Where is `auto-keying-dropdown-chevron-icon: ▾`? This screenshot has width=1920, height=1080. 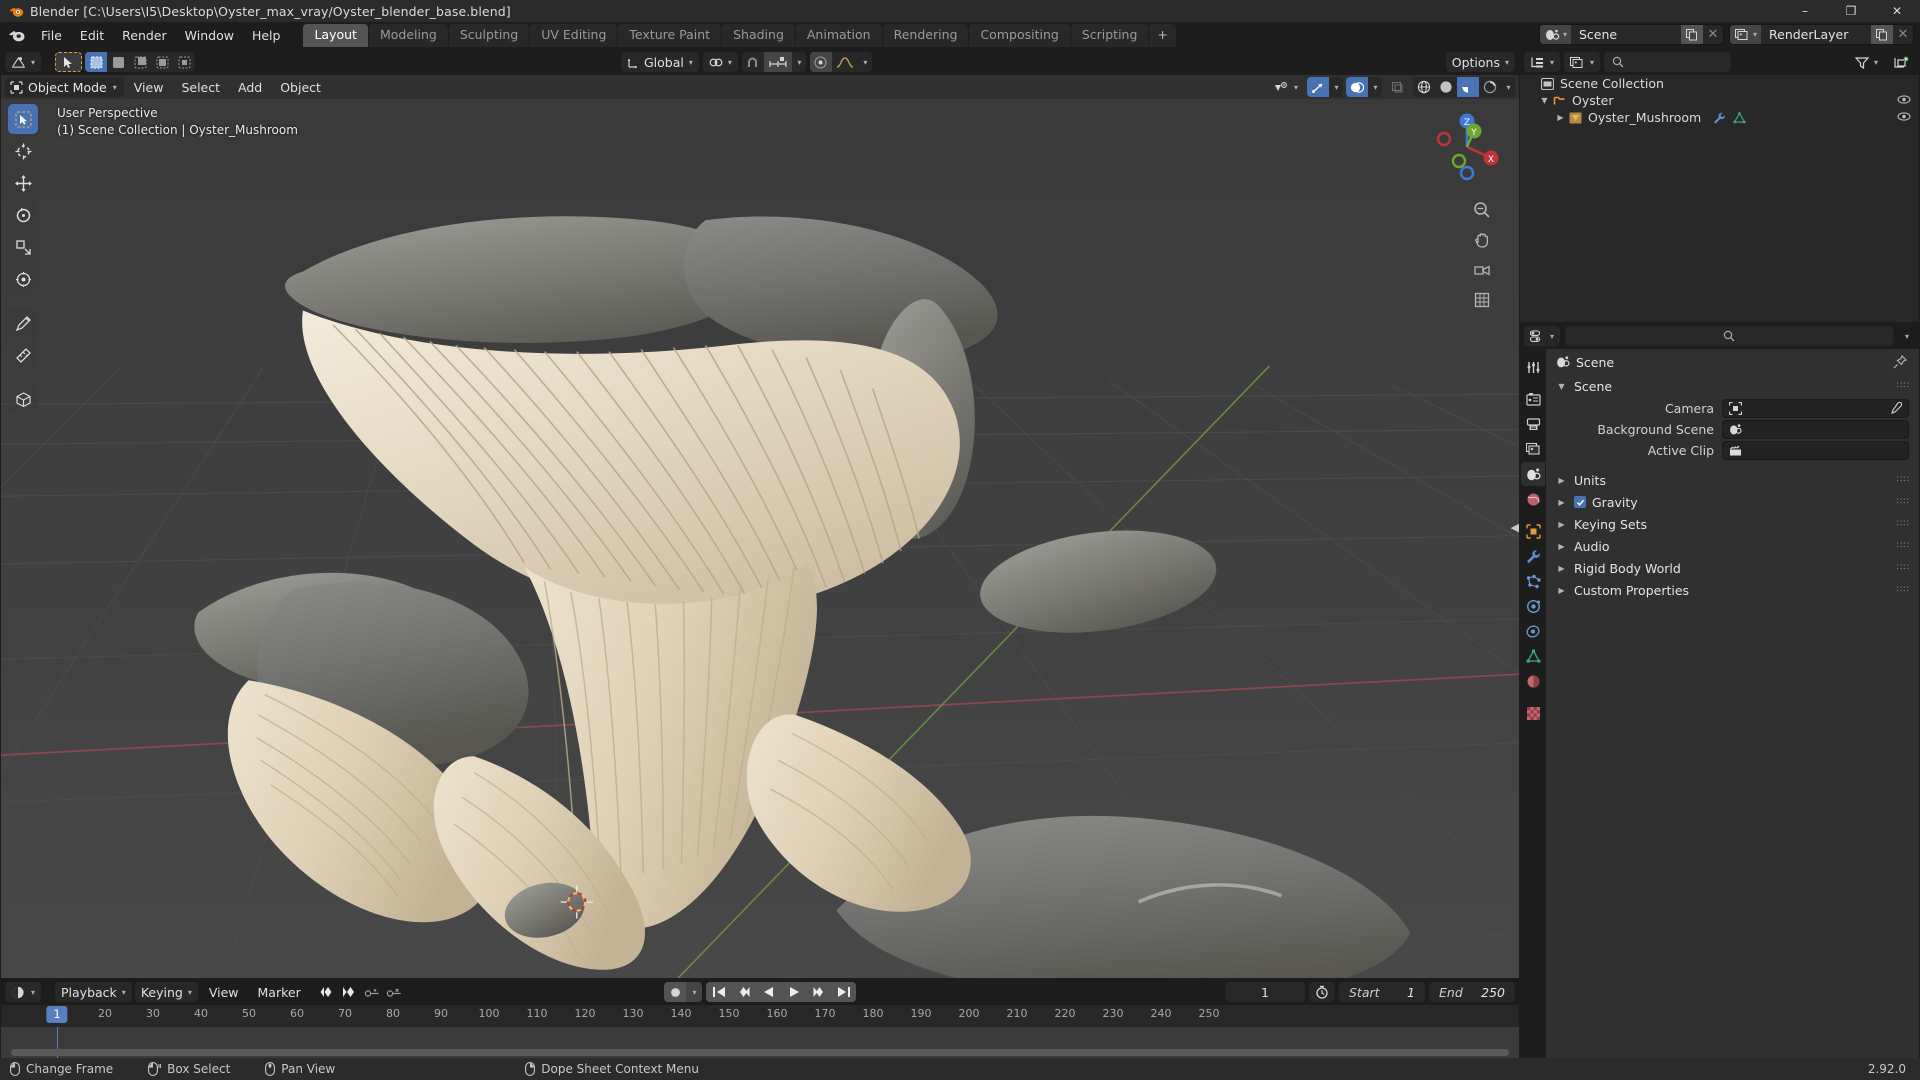 auto-keying-dropdown-chevron-icon: ▾ is located at coordinates (694, 992).